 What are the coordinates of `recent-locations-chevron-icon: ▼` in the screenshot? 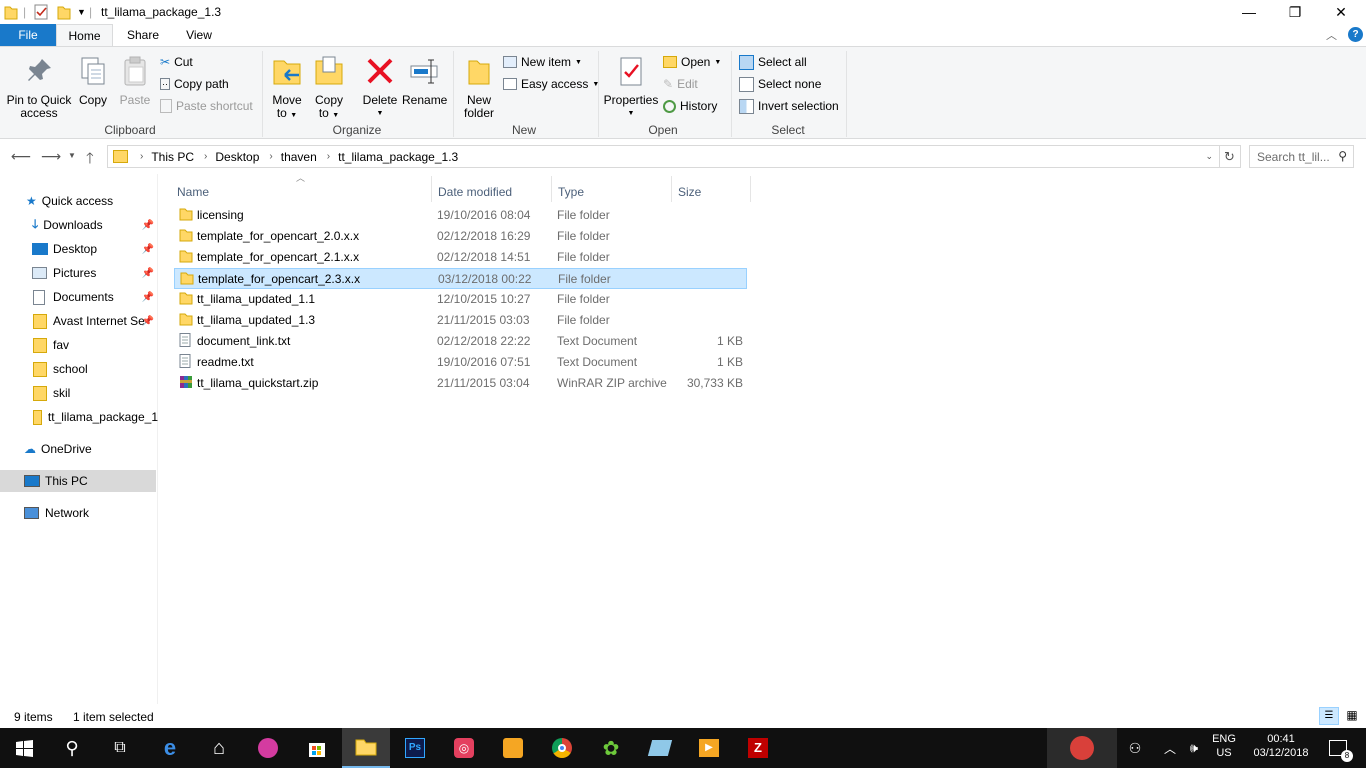 It's located at (72, 155).